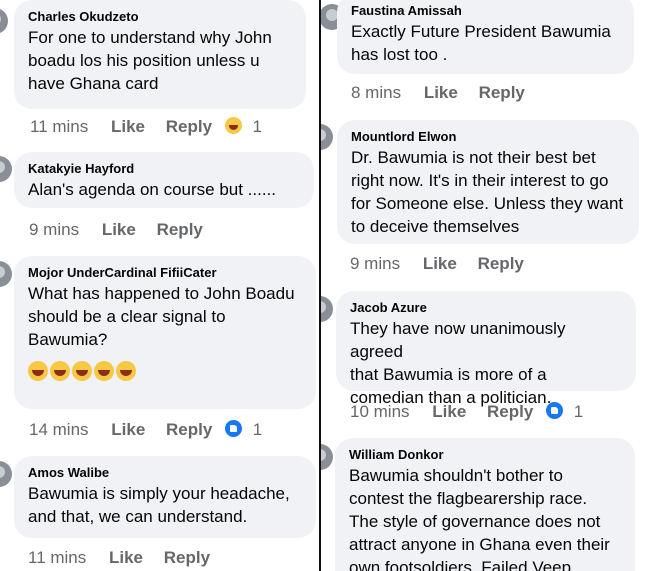 The image size is (650, 571). Describe the element at coordinates (486, 308) in the screenshot. I see `comment-author: Jacob Azure` at that location.